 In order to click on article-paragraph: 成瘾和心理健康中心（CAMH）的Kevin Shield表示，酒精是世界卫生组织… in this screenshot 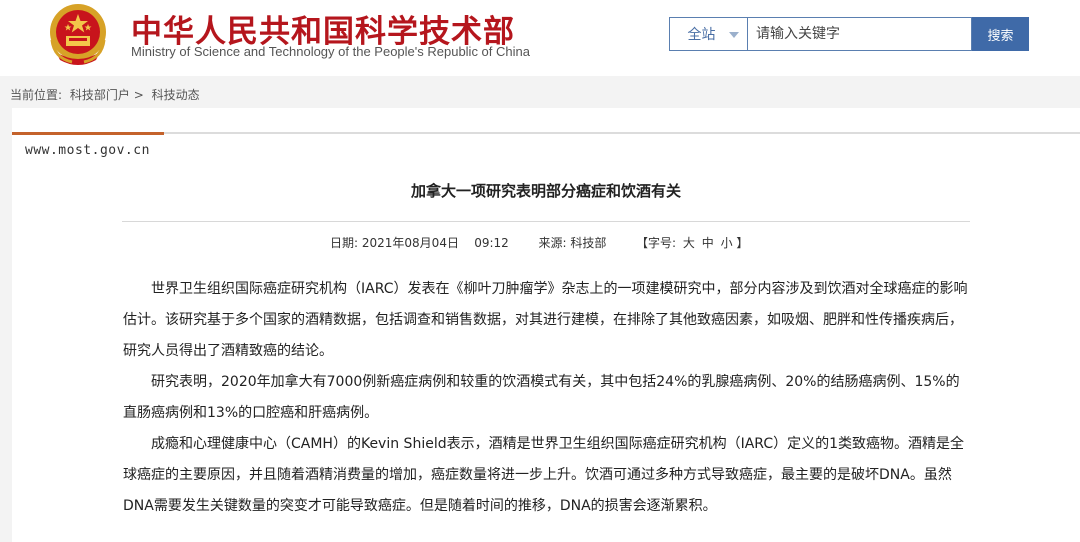, I will do `click(544, 475)`.